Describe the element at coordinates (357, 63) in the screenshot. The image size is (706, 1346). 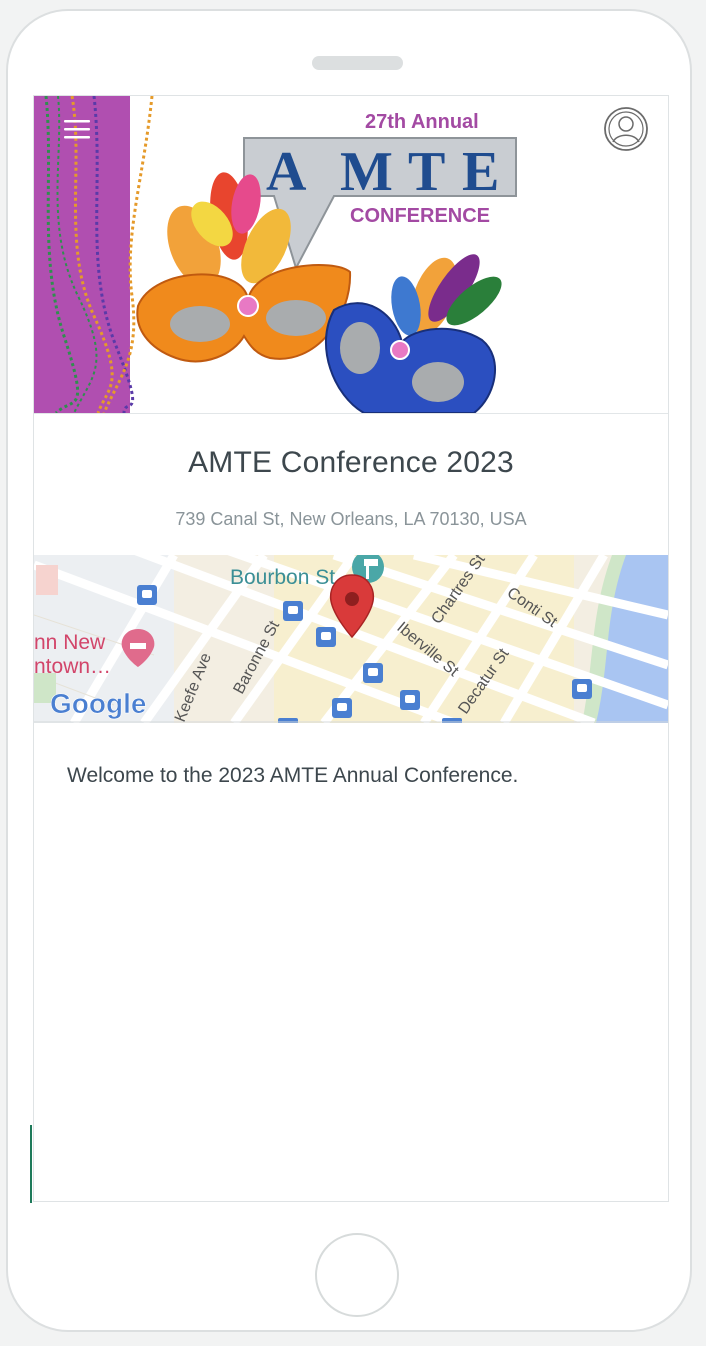
I see `phone-speaker` at that location.